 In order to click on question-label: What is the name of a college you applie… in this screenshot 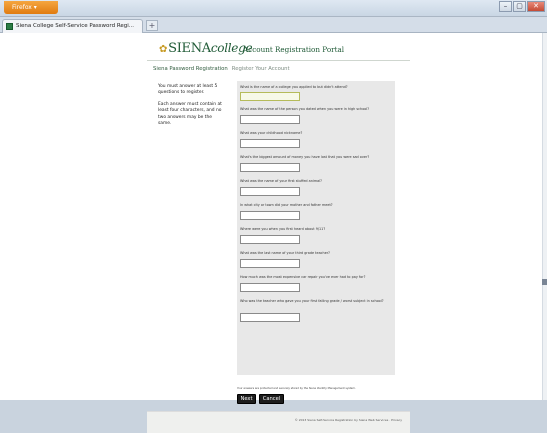, I will do `click(294, 87)`.